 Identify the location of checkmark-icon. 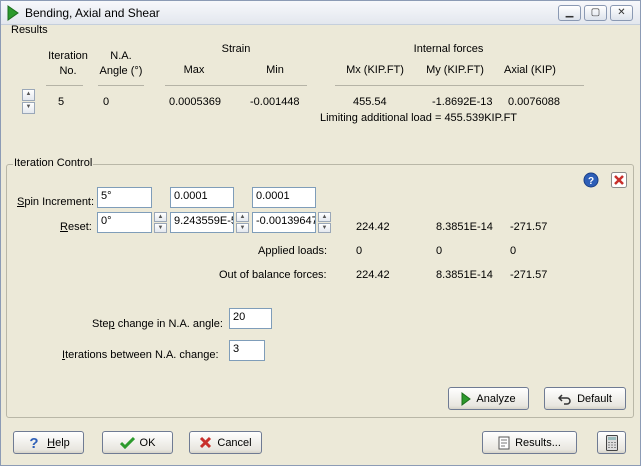
(127, 442).